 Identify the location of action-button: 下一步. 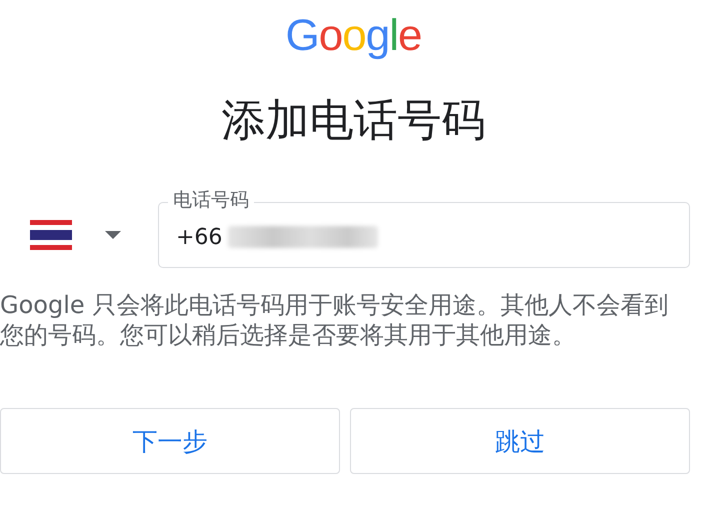
(170, 441).